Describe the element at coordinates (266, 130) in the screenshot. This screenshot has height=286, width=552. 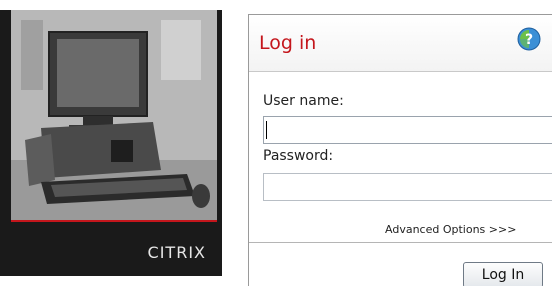
I see `text-cursor` at that location.